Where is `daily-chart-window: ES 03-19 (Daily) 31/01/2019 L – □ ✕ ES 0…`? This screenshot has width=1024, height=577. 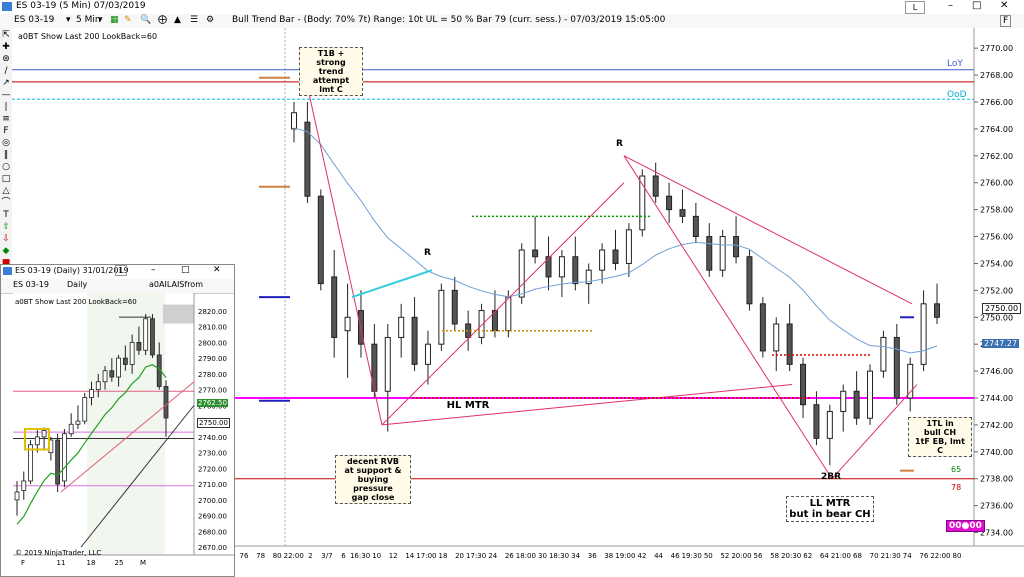 daily-chart-window: ES 03-19 (Daily) 31/01/2019 L – □ ✕ ES 0… is located at coordinates (117, 420).